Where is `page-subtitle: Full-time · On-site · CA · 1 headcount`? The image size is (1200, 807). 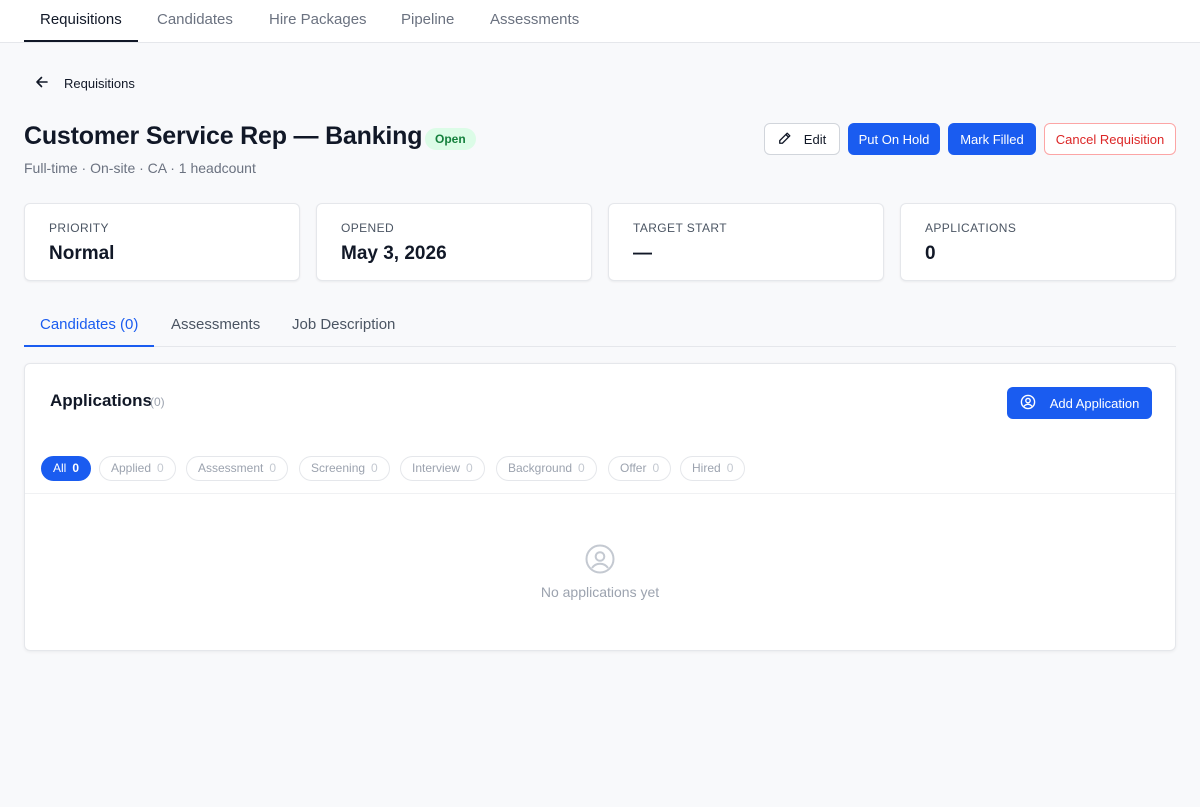 page-subtitle: Full-time · On-site · CA · 1 headcount is located at coordinates (140, 168).